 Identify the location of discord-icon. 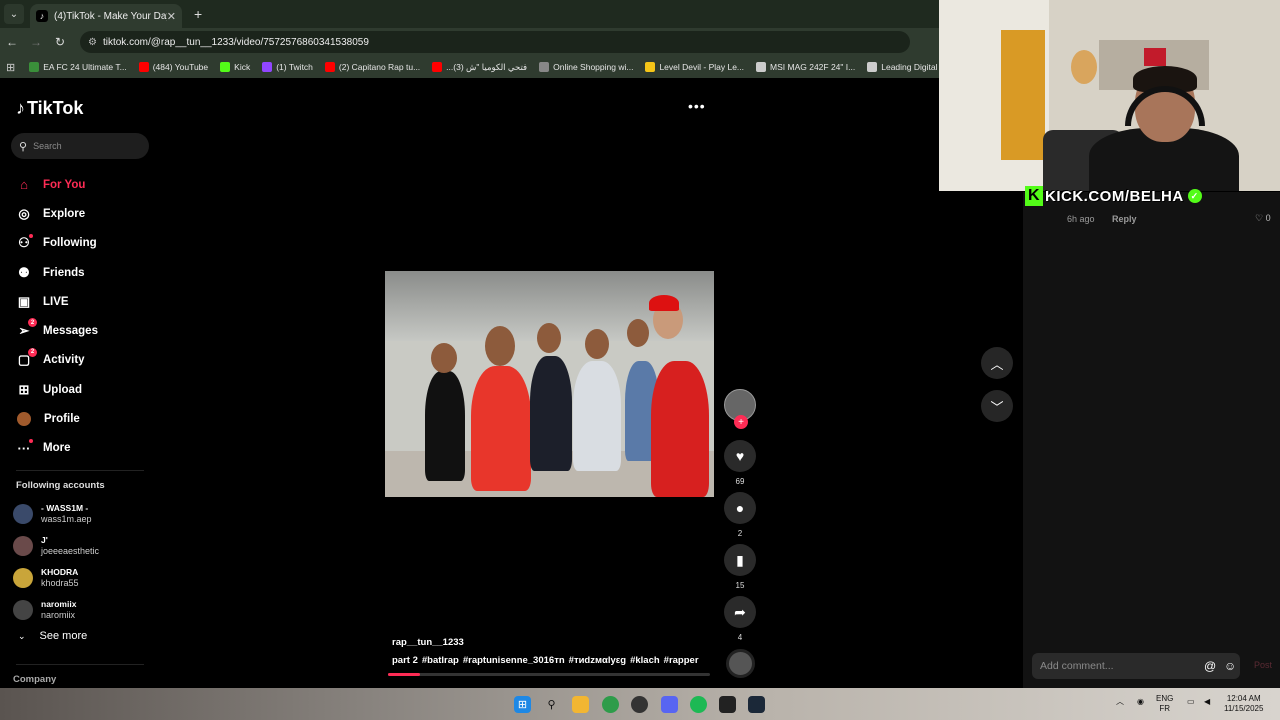
(669, 704).